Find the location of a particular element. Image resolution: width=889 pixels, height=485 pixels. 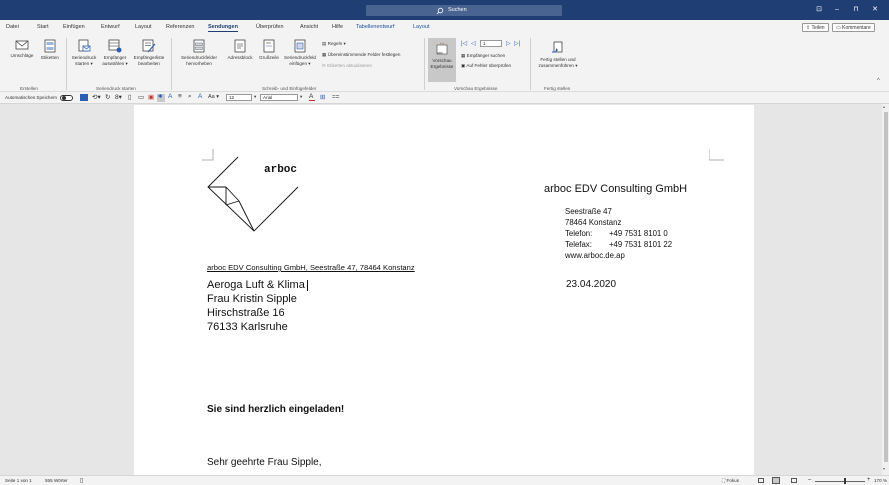

tab-sendungen: Sendungen is located at coordinates (223, 28).